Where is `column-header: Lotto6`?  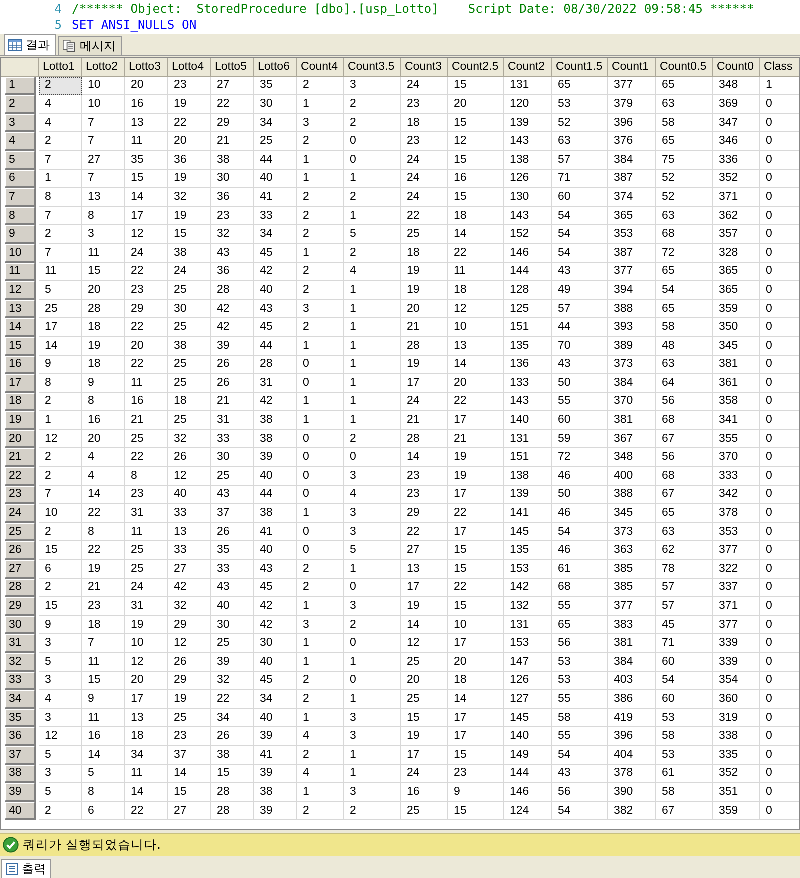
column-header: Lotto6 is located at coordinates (275, 67).